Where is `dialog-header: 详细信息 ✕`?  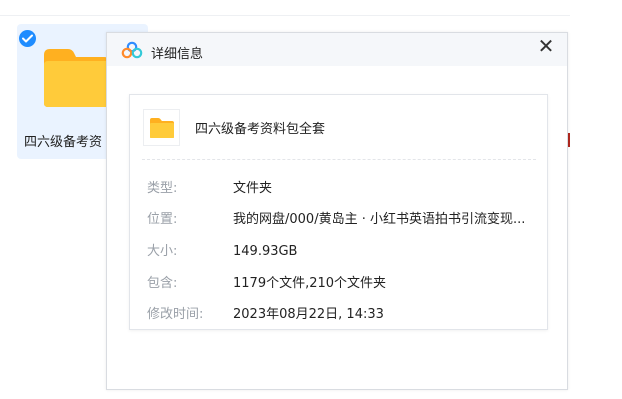
dialog-header: 详细信息 ✕ is located at coordinates (337, 49).